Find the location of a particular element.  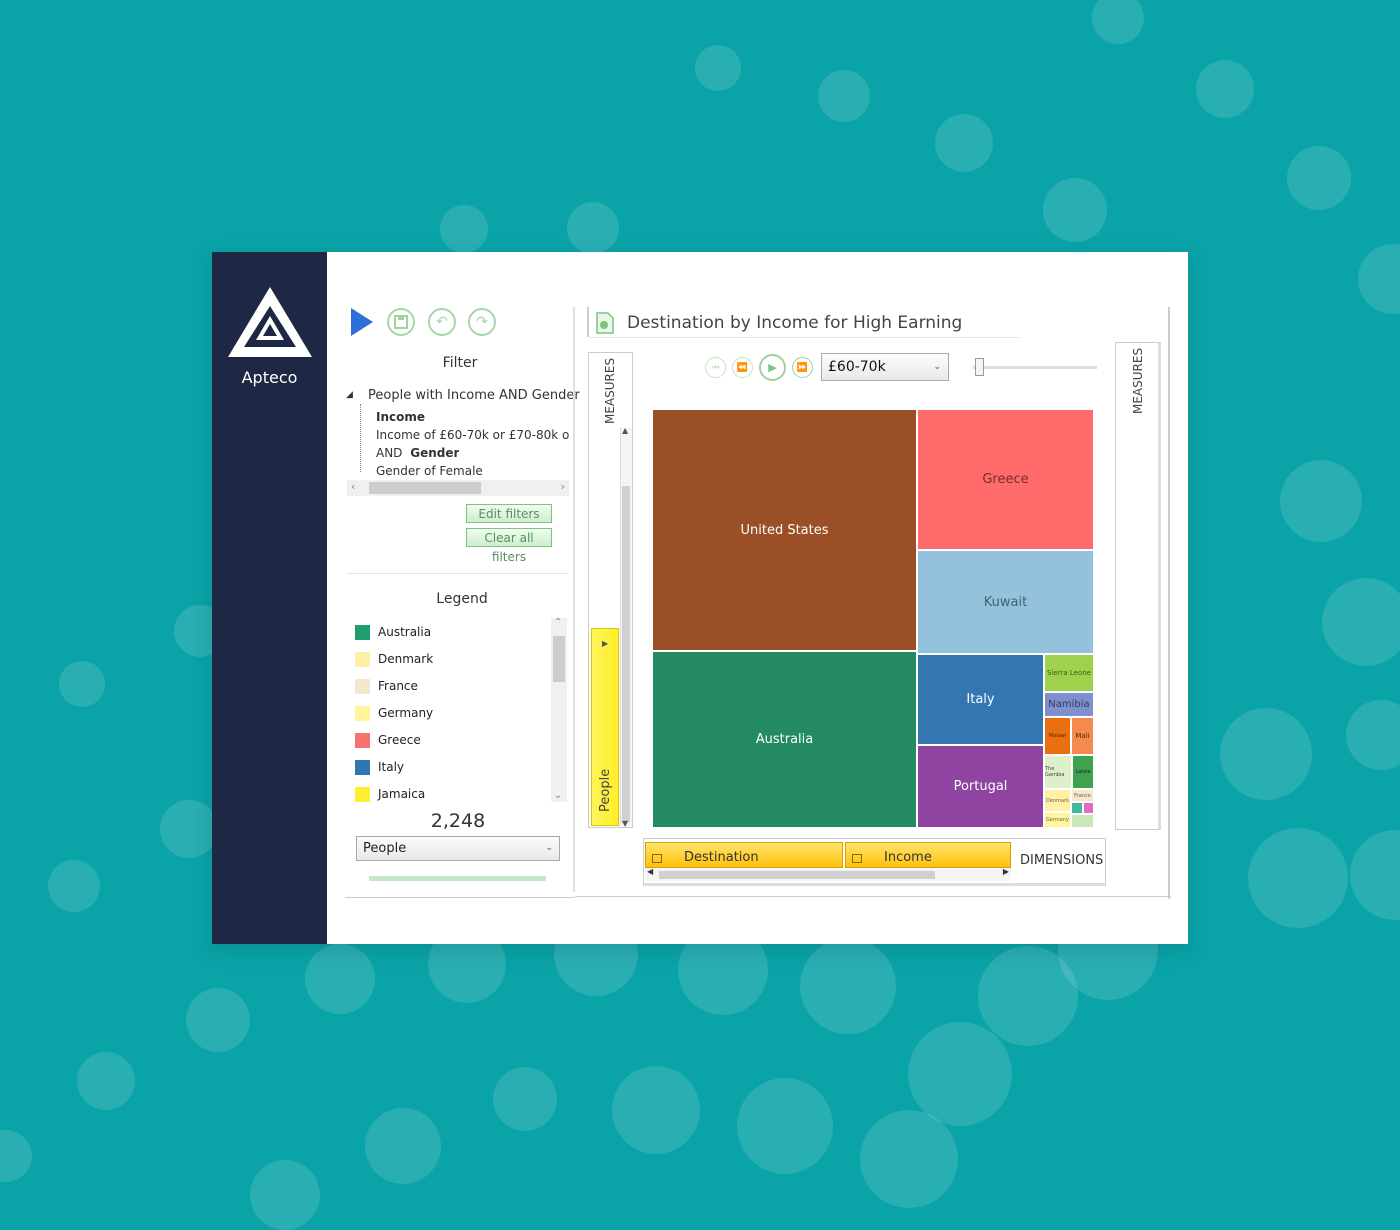

playback-controls: ⏮ ⏪ ▶ ⏩ is located at coordinates (760, 367).